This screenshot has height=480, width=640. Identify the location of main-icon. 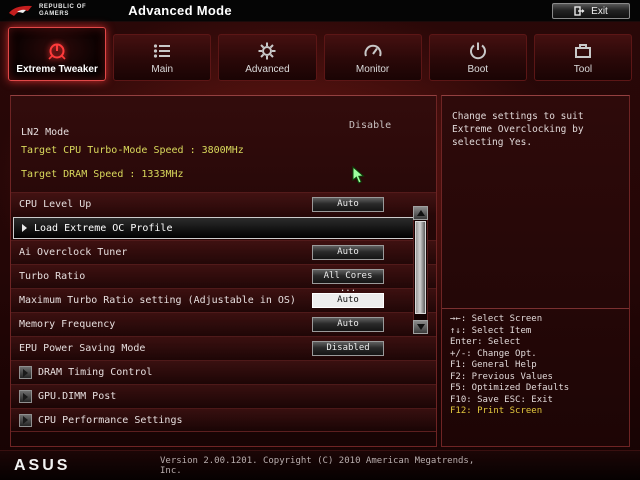
(162, 51).